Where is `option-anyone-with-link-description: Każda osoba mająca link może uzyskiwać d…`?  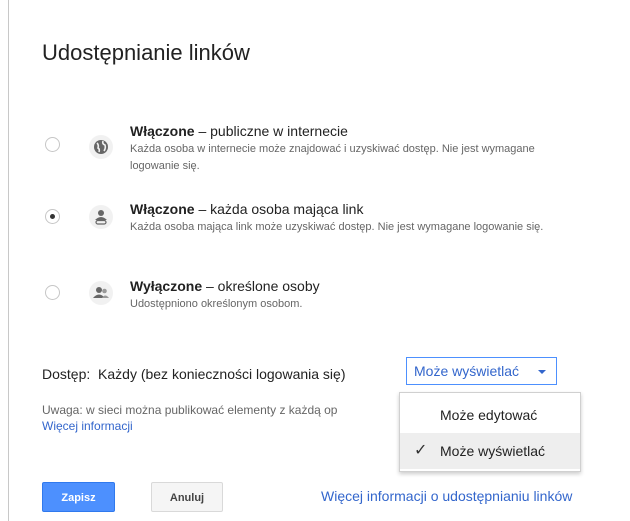
option-anyone-with-link-description: Każda osoba mająca link może uzyskiwać d… is located at coordinates (337, 227).